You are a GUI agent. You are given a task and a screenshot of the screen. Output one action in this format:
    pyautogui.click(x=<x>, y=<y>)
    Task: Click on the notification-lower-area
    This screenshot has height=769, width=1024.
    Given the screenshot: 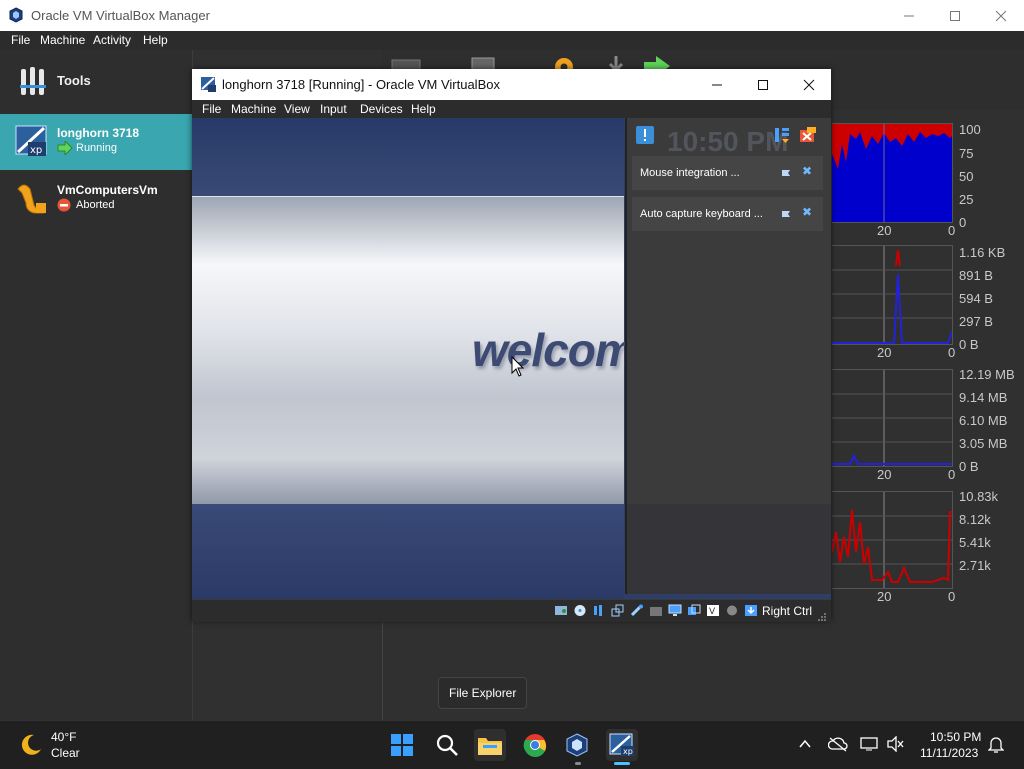 What is the action you would take?
    pyautogui.click(x=729, y=549)
    